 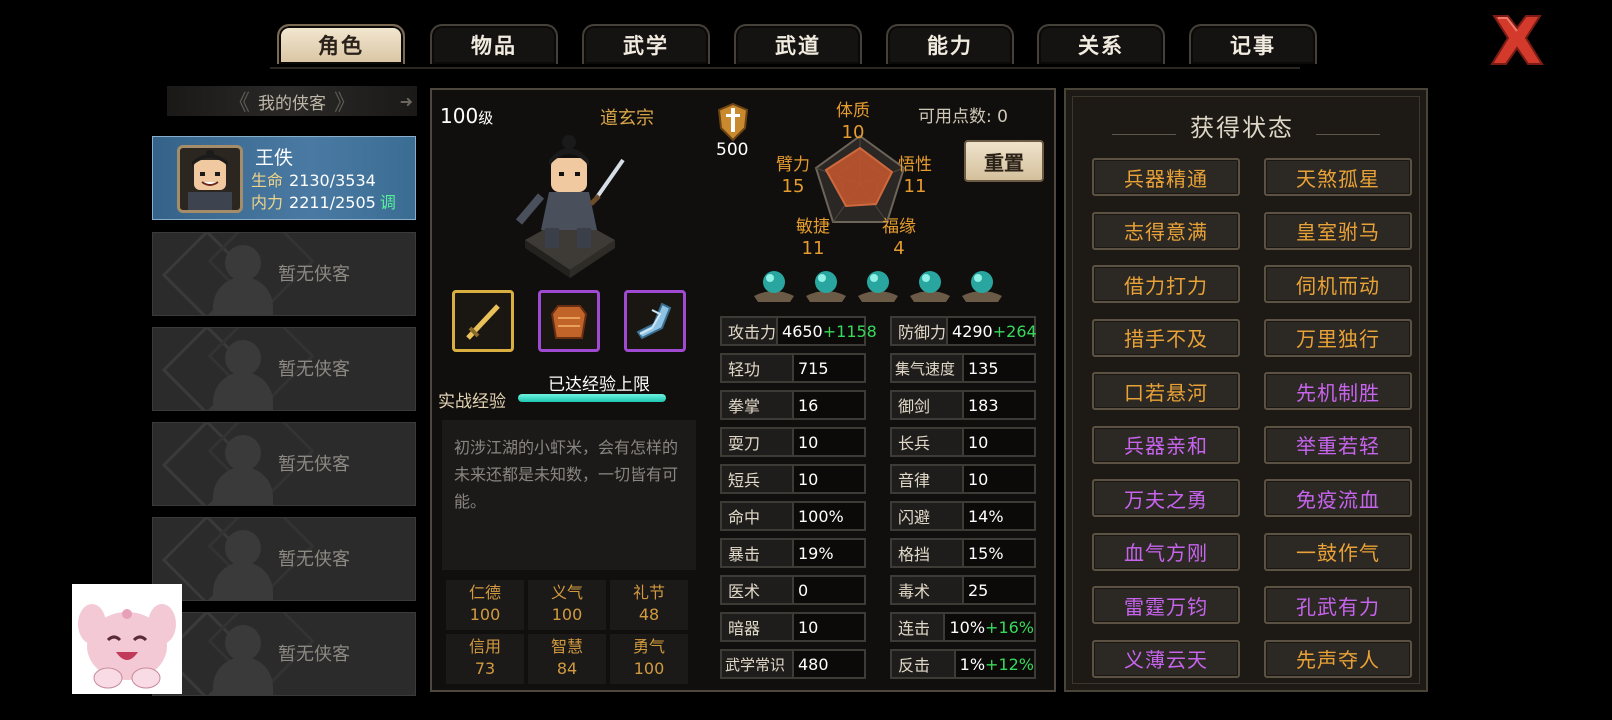 I want to click on tab-relations: 关系, so click(x=1101, y=44).